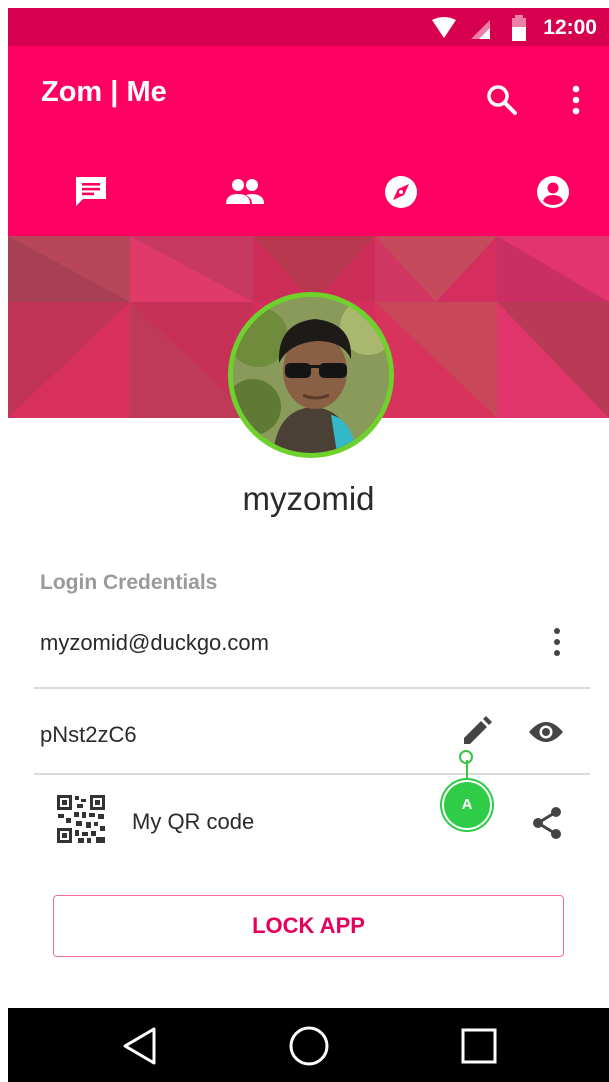 The width and height of the screenshot is (609, 1082). Describe the element at coordinates (519, 28) in the screenshot. I see `battery-icon` at that location.